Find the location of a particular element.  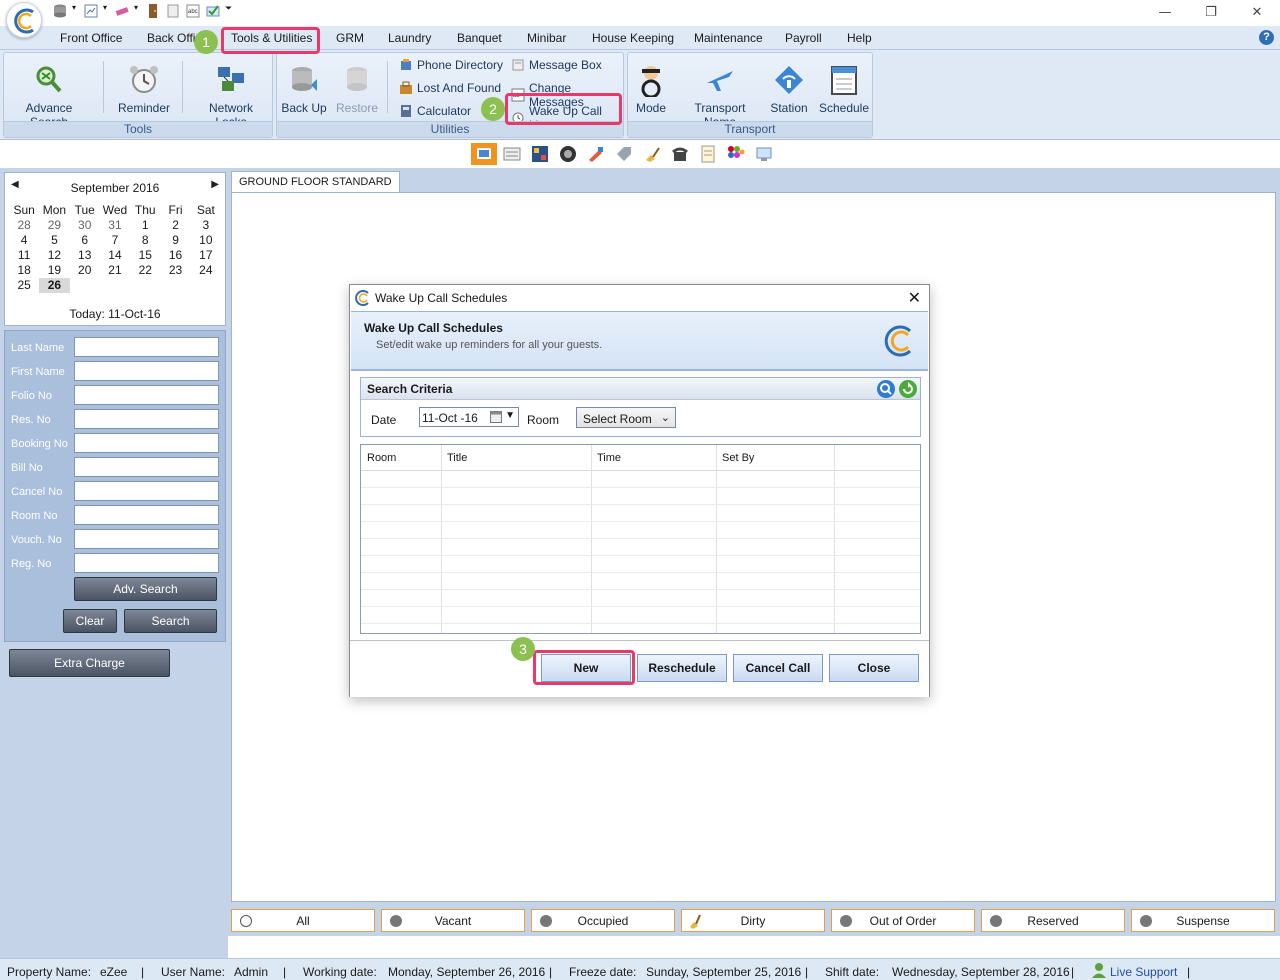

calendar-day: 13 is located at coordinates (85, 255).